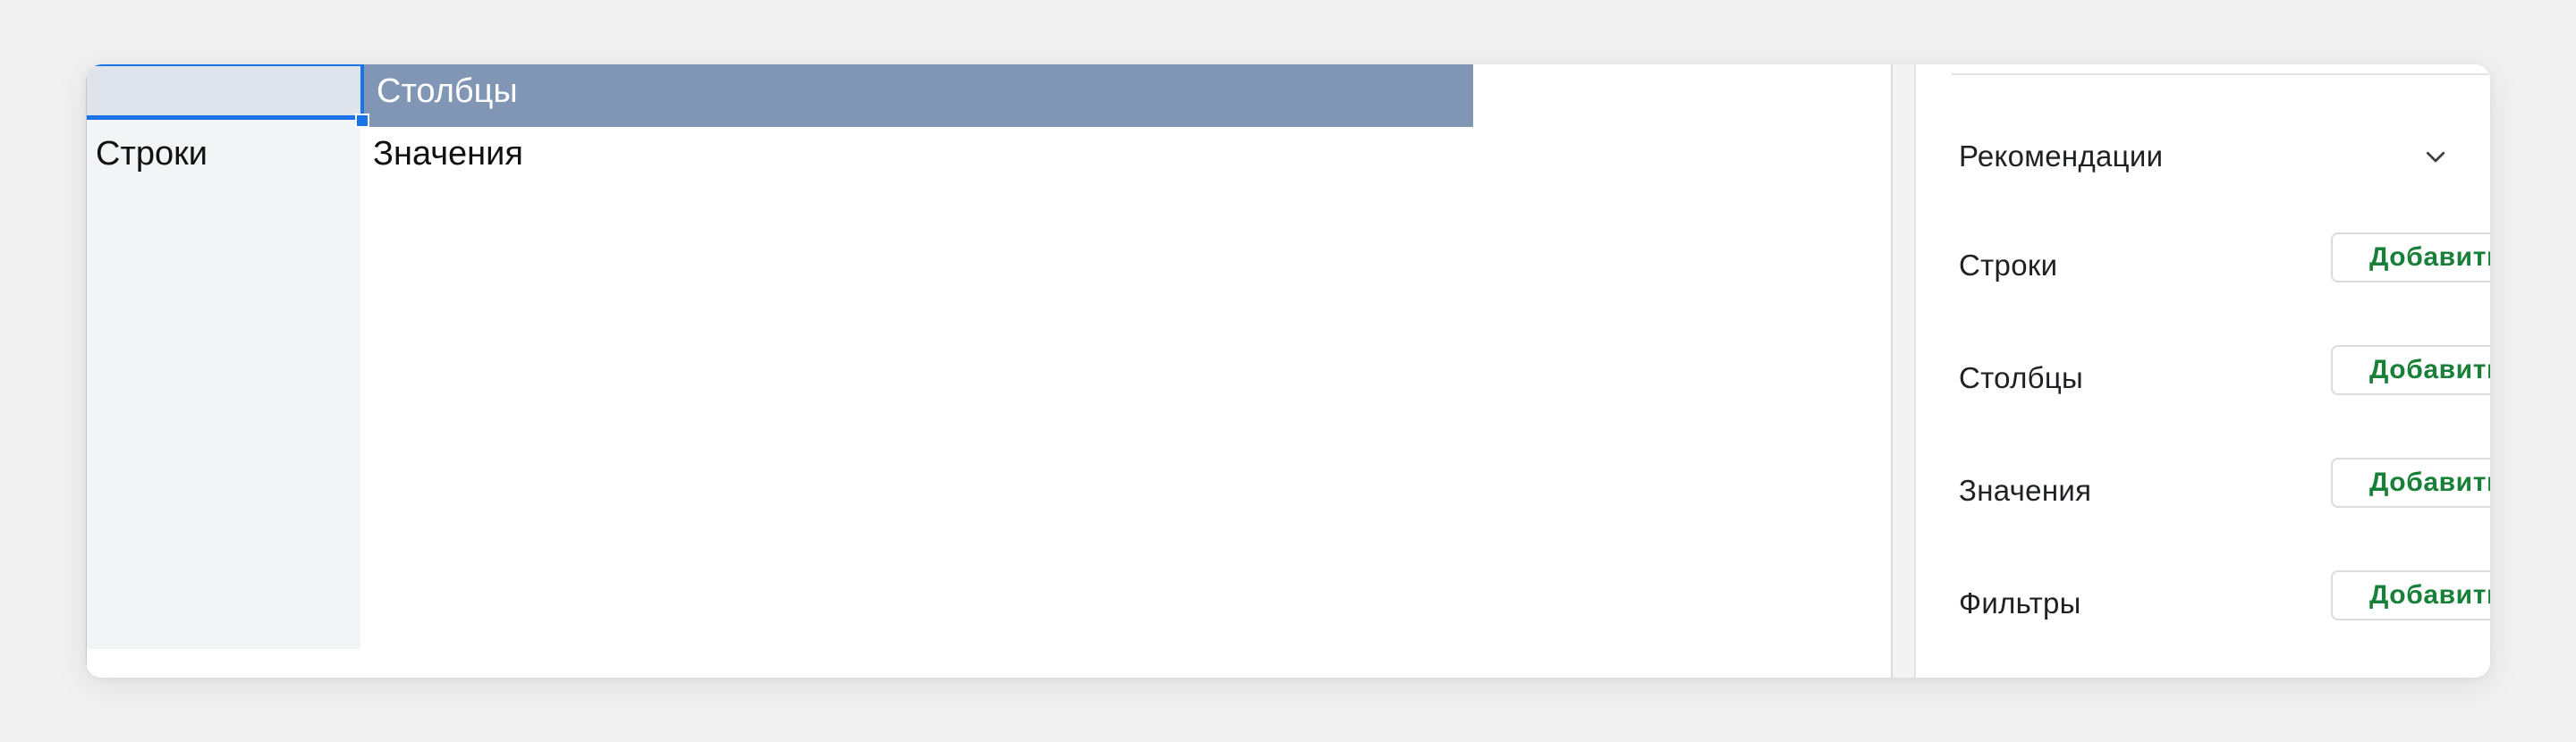  I want to click on selected-corner-cell, so click(223, 92).